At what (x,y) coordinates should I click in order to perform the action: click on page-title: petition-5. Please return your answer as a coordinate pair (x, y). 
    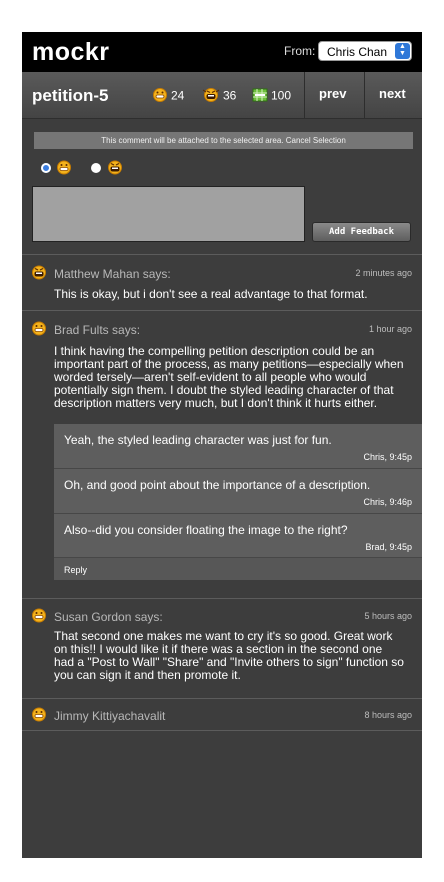
    Looking at the image, I should click on (70, 95).